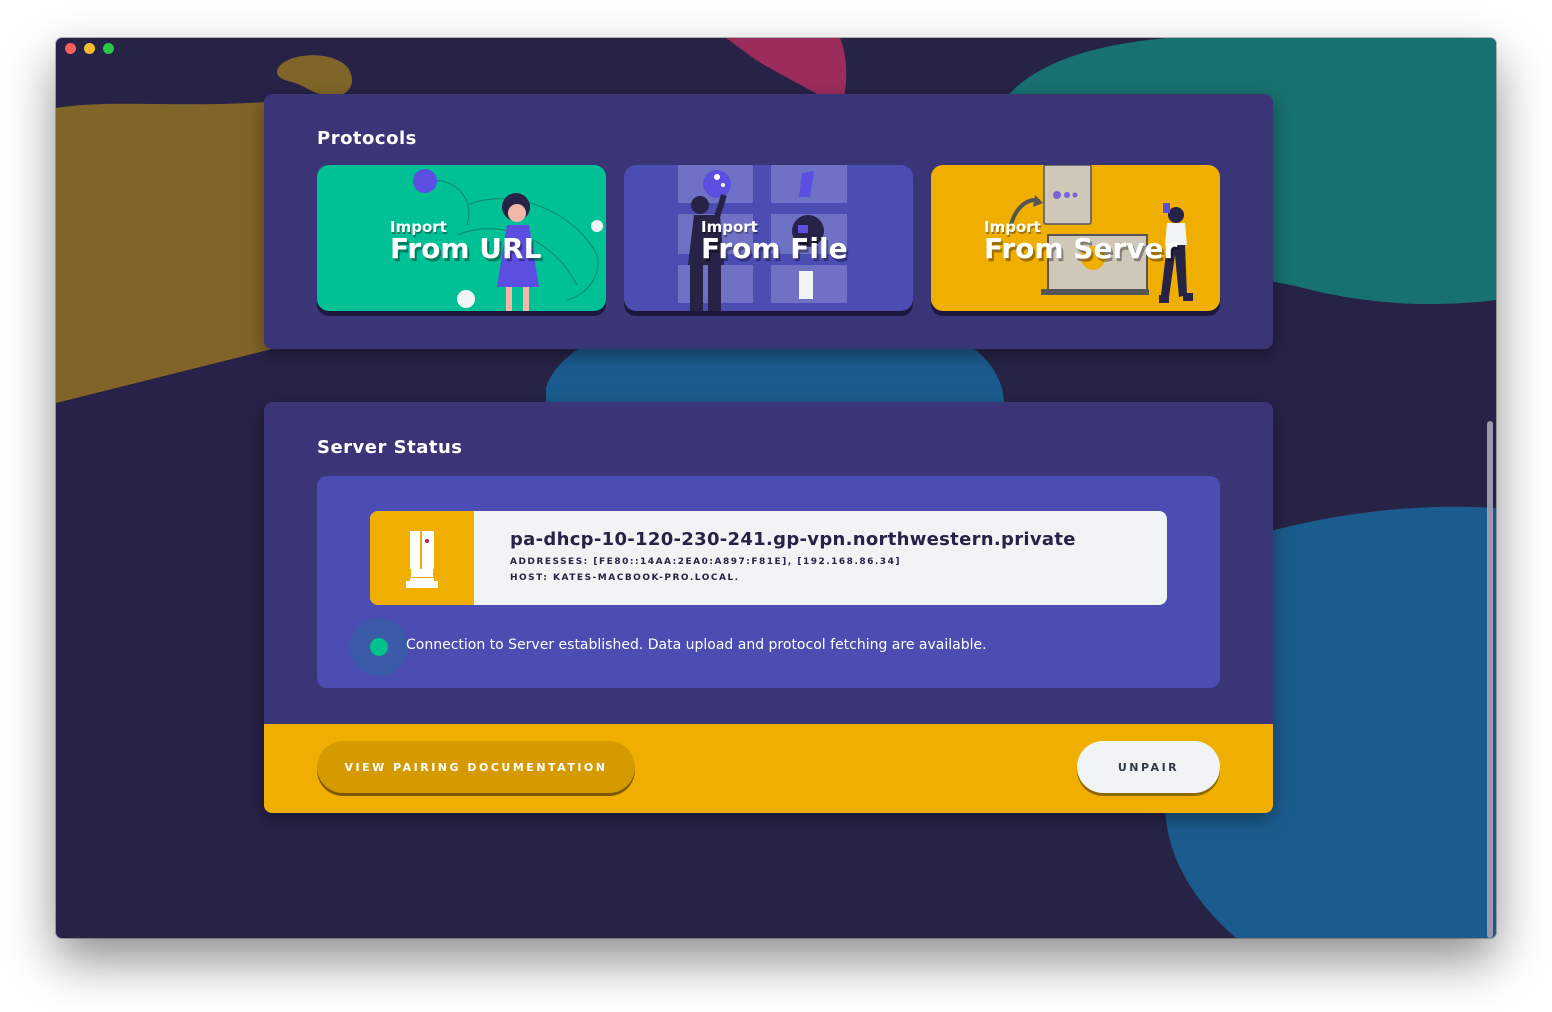  What do you see at coordinates (768, 768) in the screenshot?
I see `pairing-footer: VIEW PAIRING DOCUMENTATION UNPAIR` at bounding box center [768, 768].